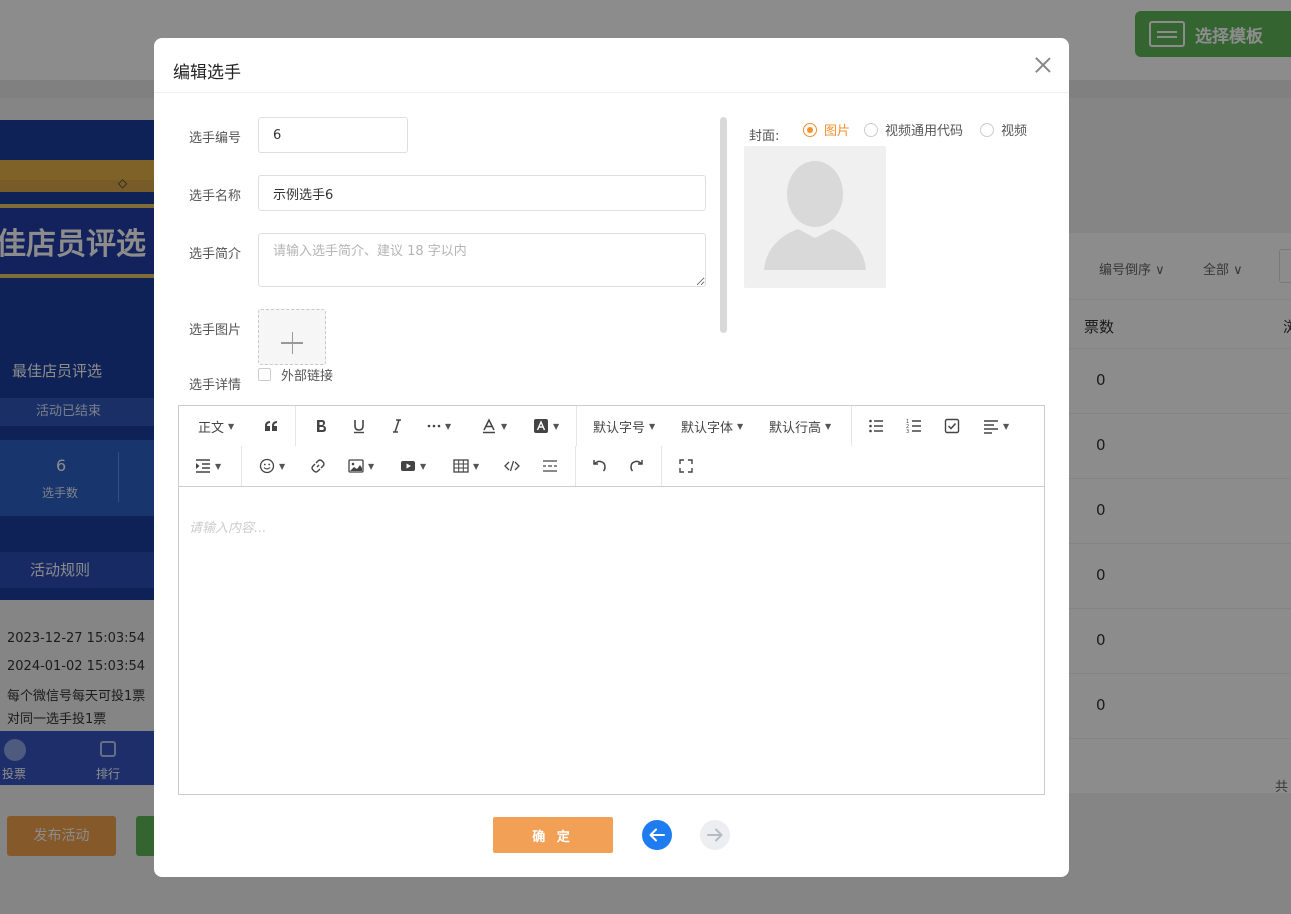 The image size is (1291, 914). I want to click on bullet-list-button, so click(876, 426).